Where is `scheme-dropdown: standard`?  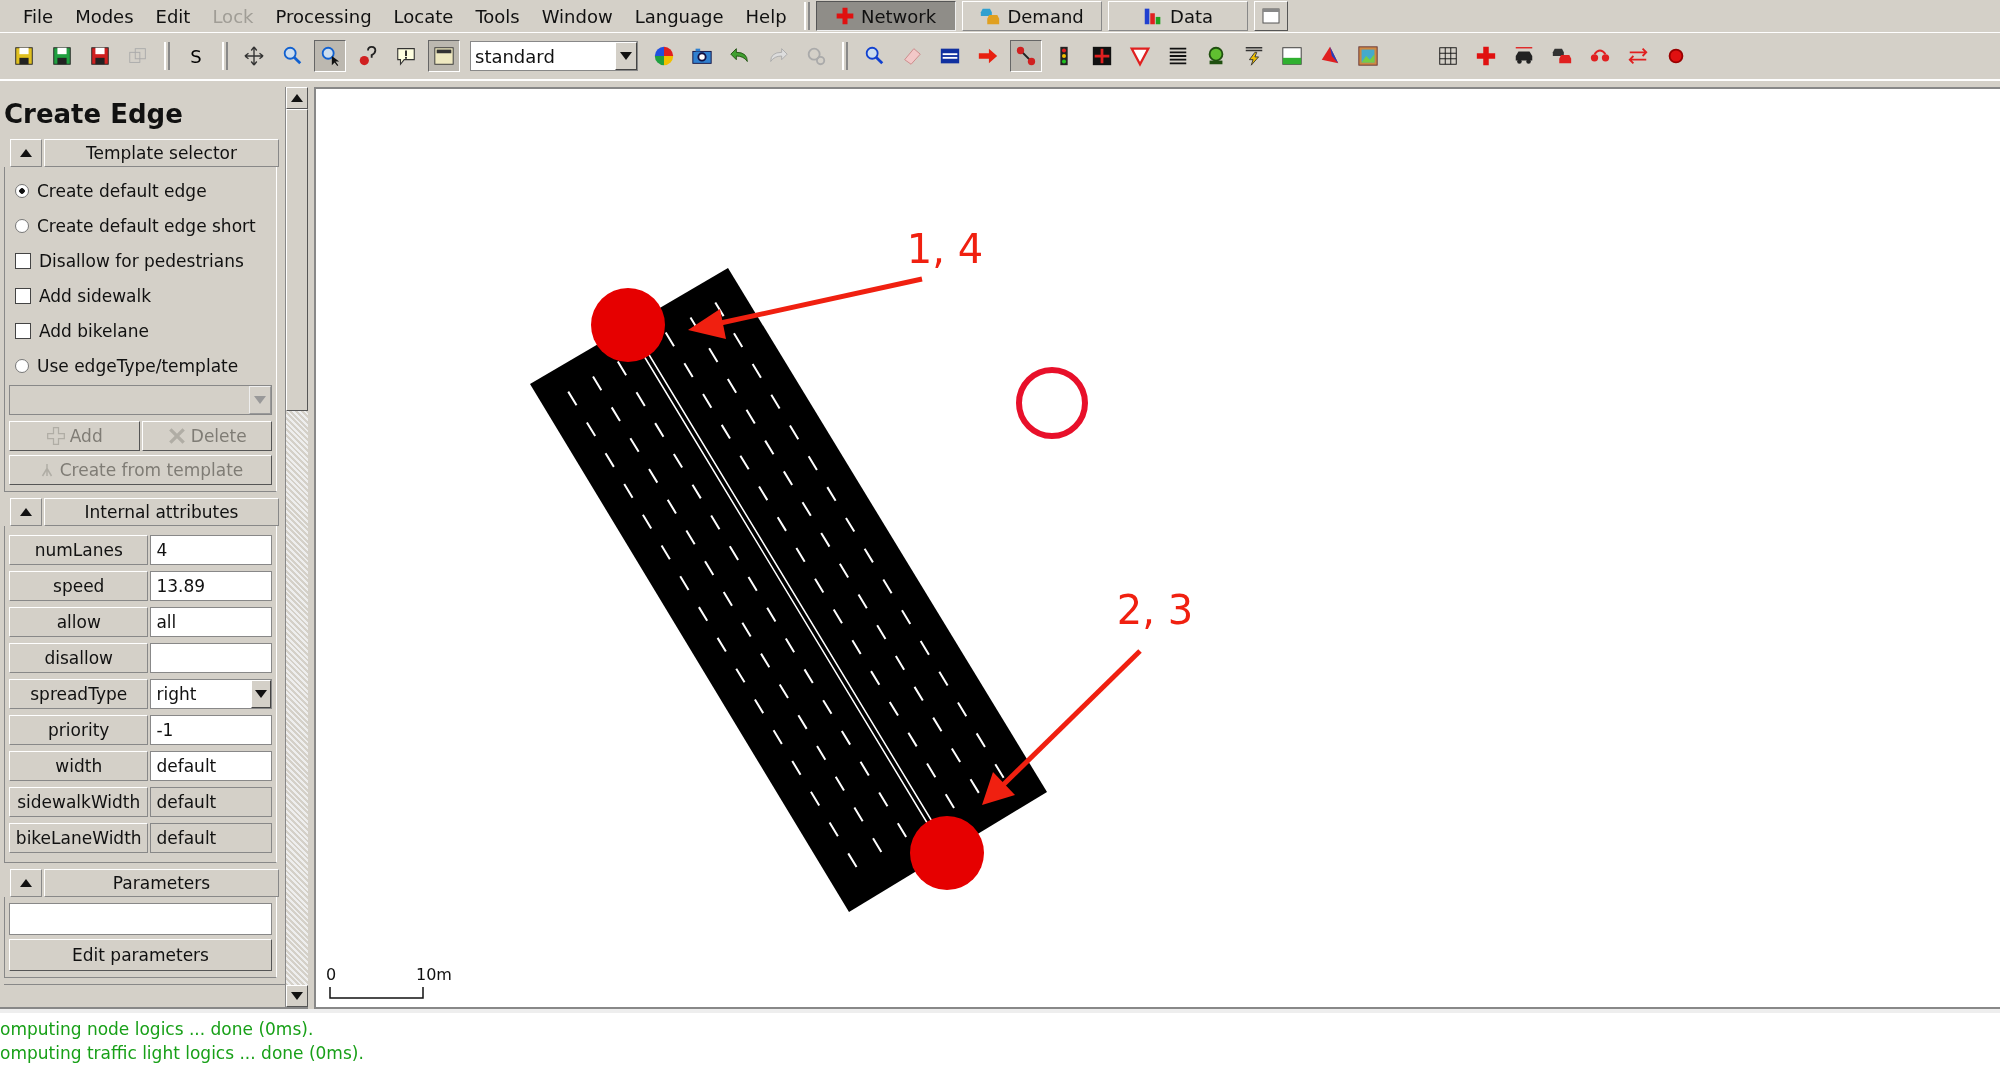
scheme-dropdown: standard is located at coordinates (554, 56).